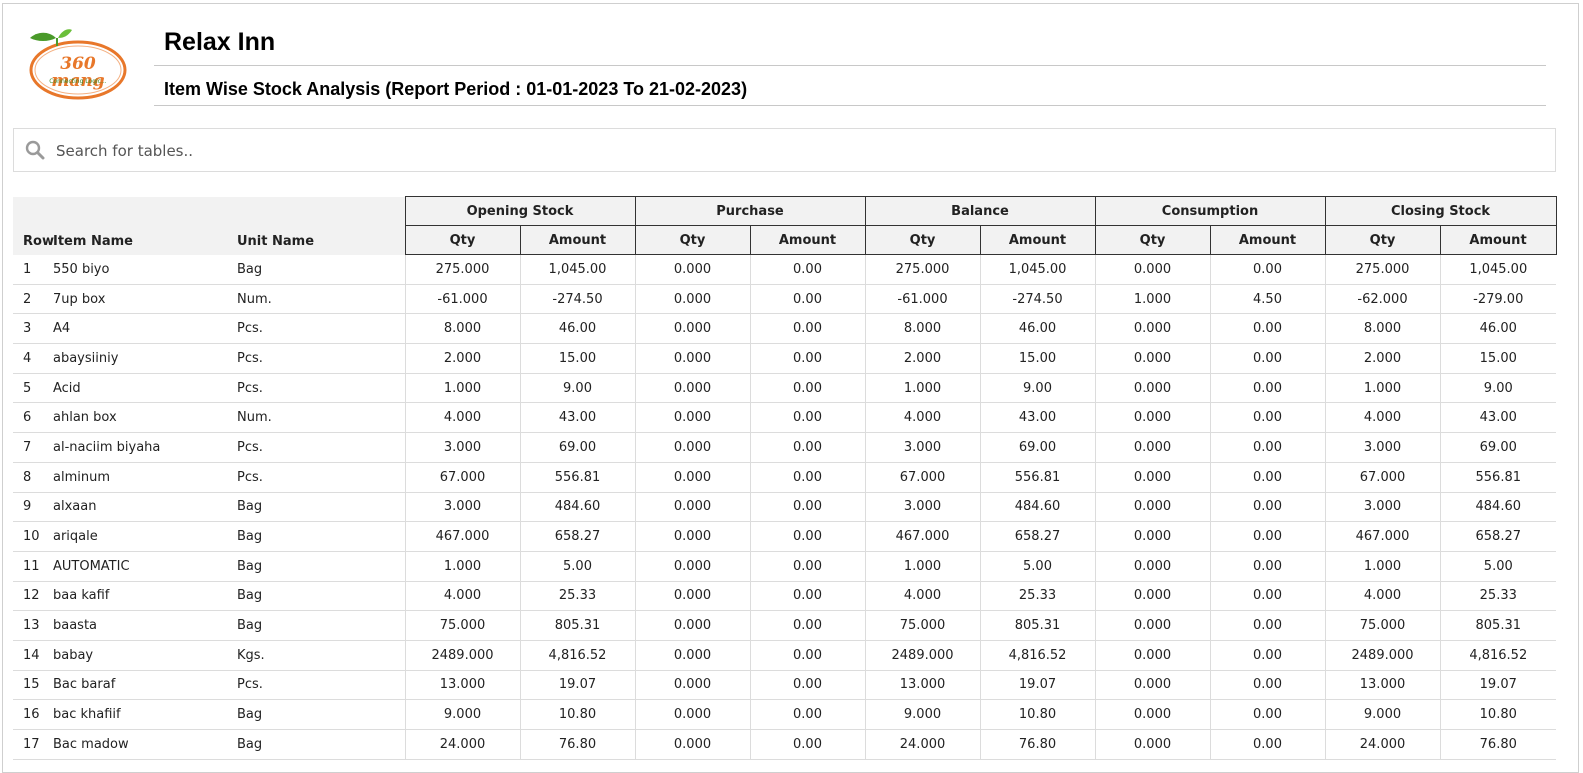 This screenshot has height=773, width=1583. I want to click on cell-closing-qty: 9.000, so click(1382, 714).